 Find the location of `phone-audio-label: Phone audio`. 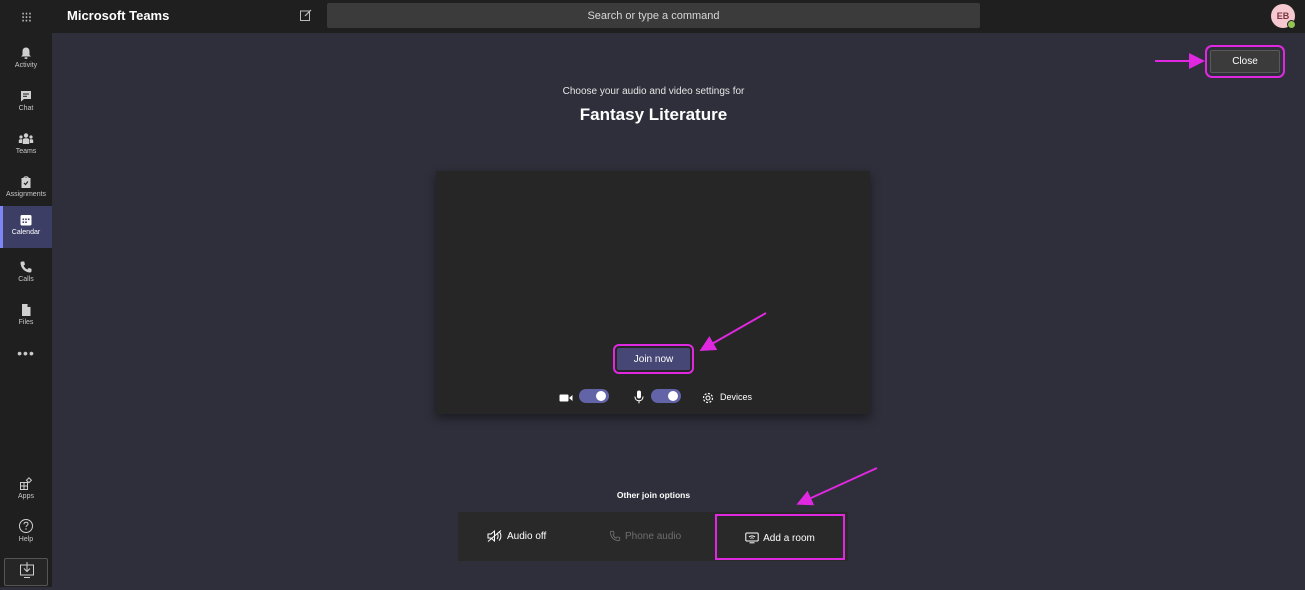

phone-audio-label: Phone audio is located at coordinates (653, 536).